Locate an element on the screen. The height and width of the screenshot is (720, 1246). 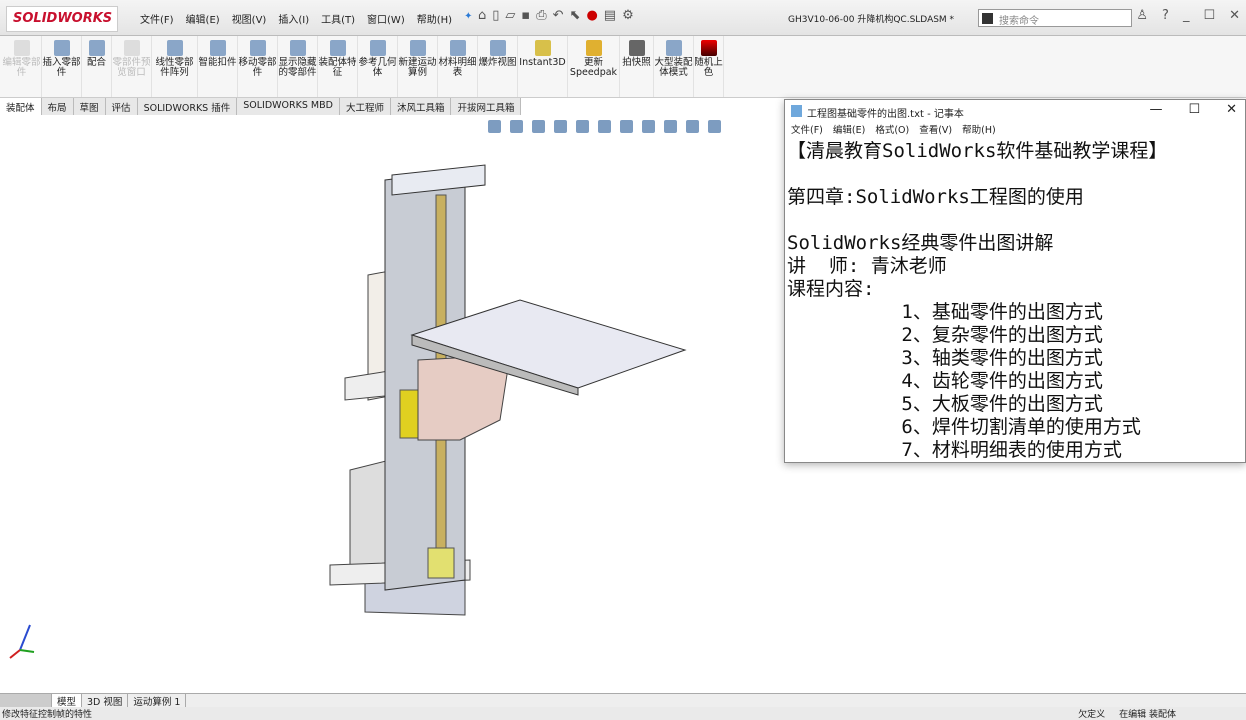
large-assembly-icon is located at coordinates (673, 48).